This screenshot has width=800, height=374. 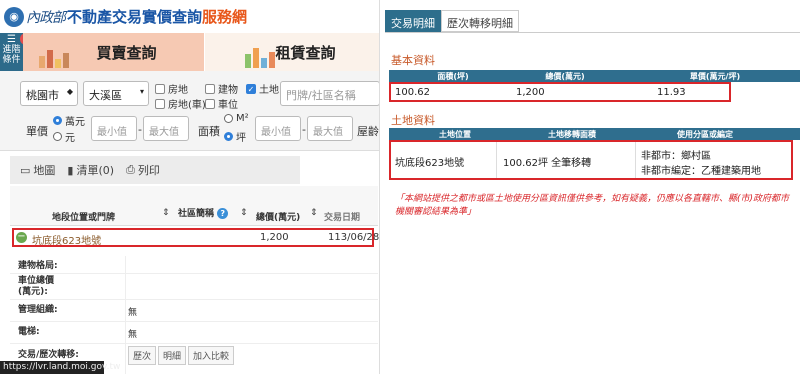 What do you see at coordinates (430, 163) in the screenshot?
I see `land-location: 坑底段623地號` at bounding box center [430, 163].